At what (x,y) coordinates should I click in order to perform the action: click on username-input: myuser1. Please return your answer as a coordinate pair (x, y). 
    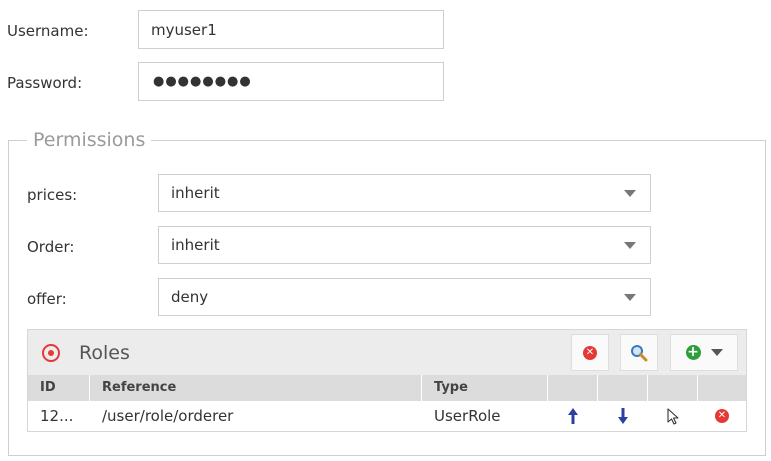
    Looking at the image, I should click on (291, 29).